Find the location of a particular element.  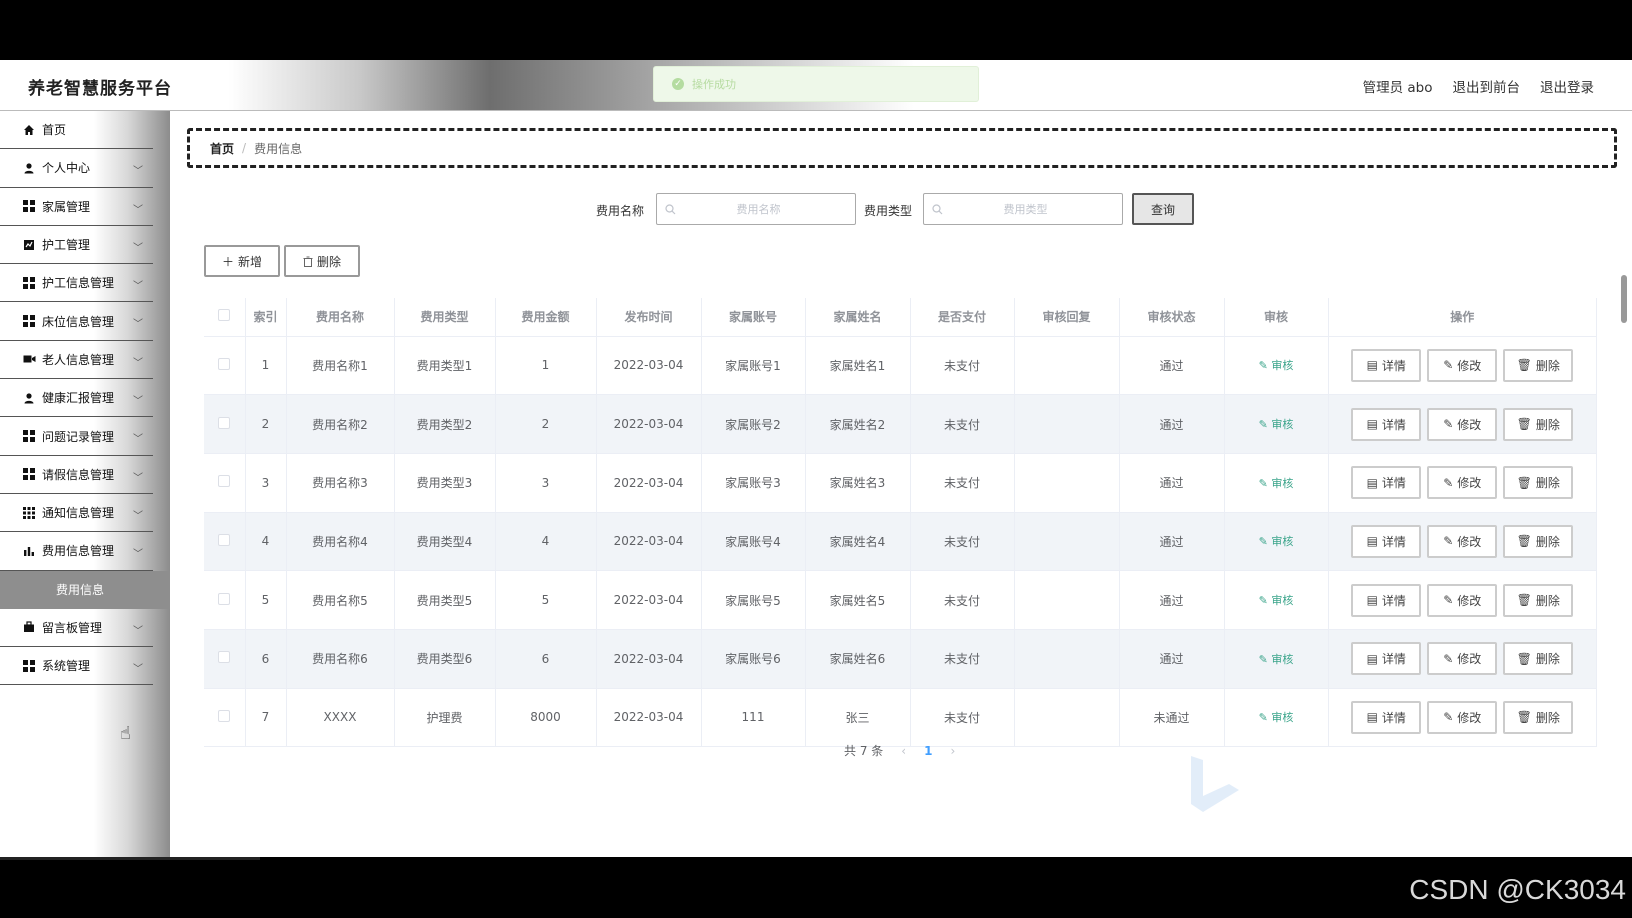

logout-link: 退出登录 is located at coordinates (1567, 86).